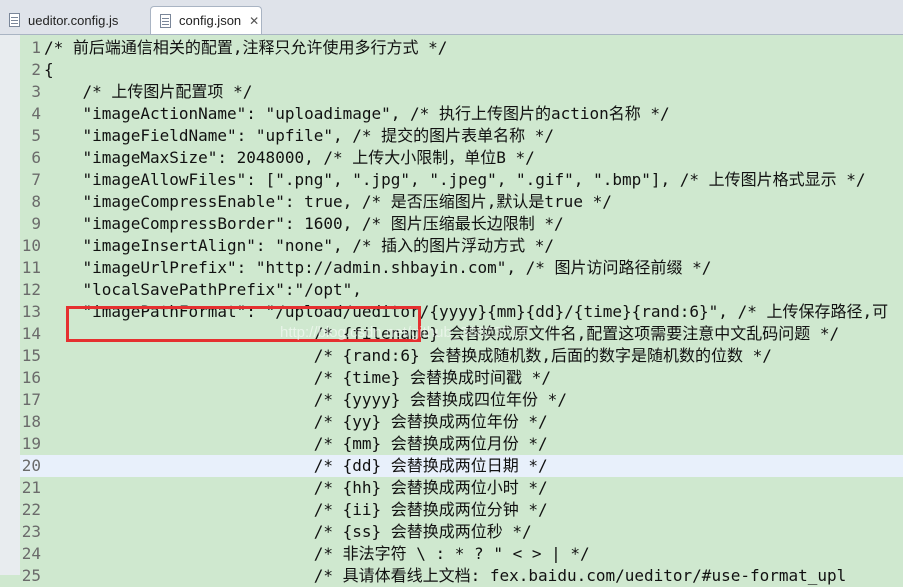  I want to click on line-number: 22, so click(31, 509).